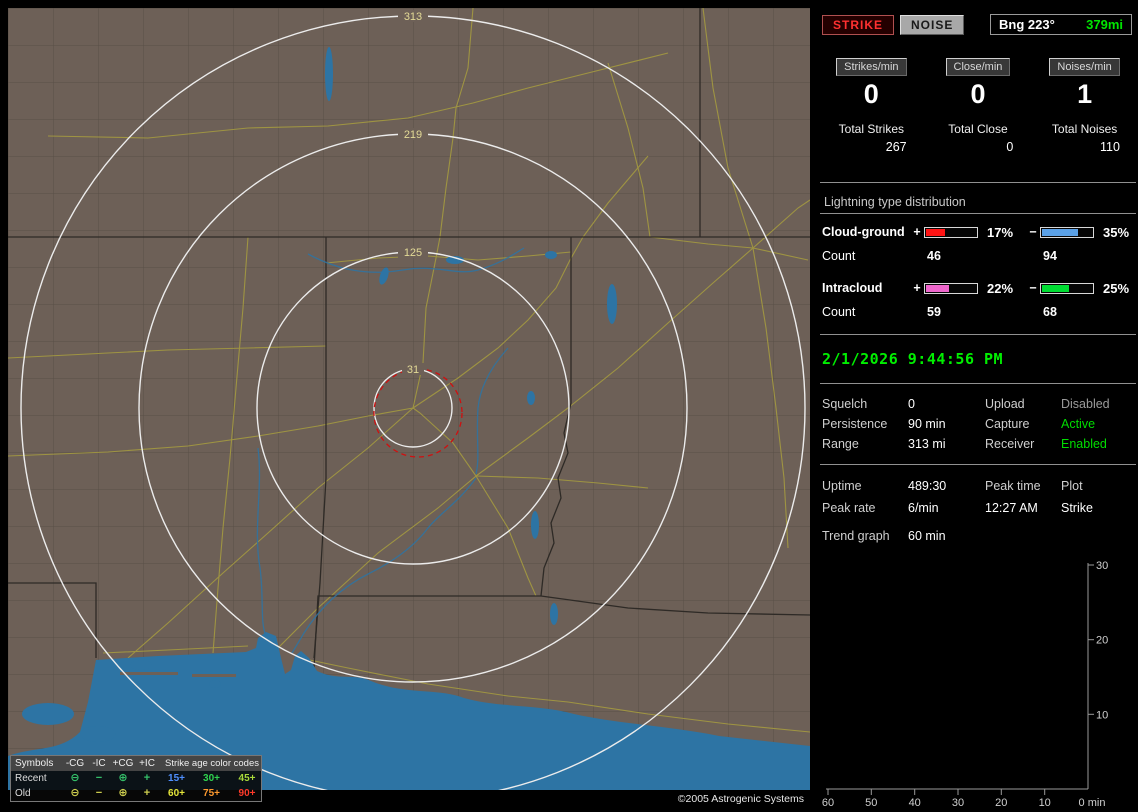 This screenshot has height=812, width=1138. I want to click on count-label: Count, so click(839, 256).